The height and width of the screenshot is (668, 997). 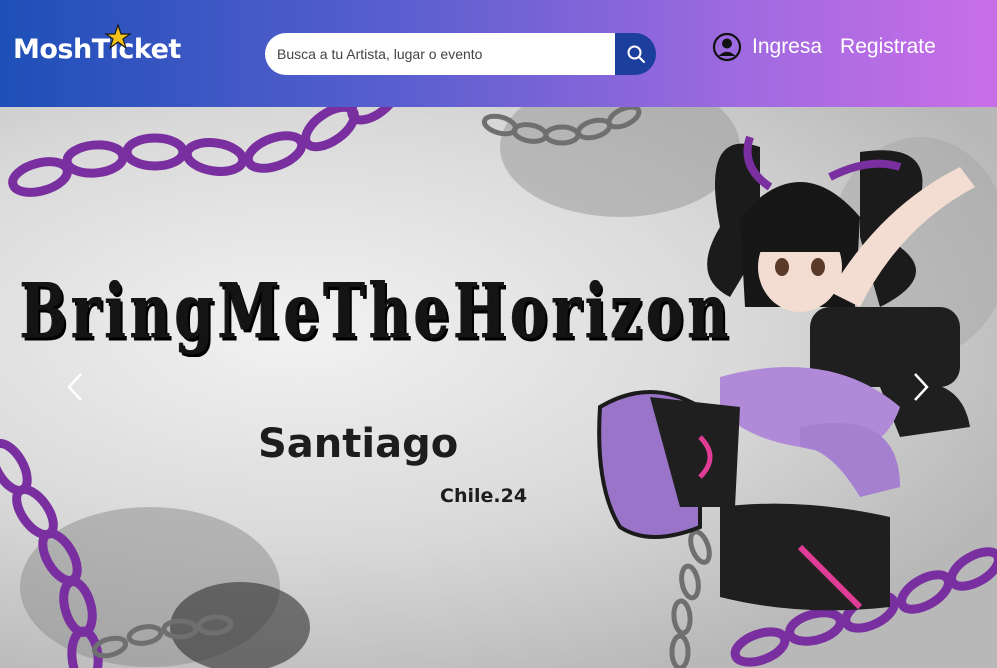 I want to click on login-link: Ingresa, so click(x=787, y=47).